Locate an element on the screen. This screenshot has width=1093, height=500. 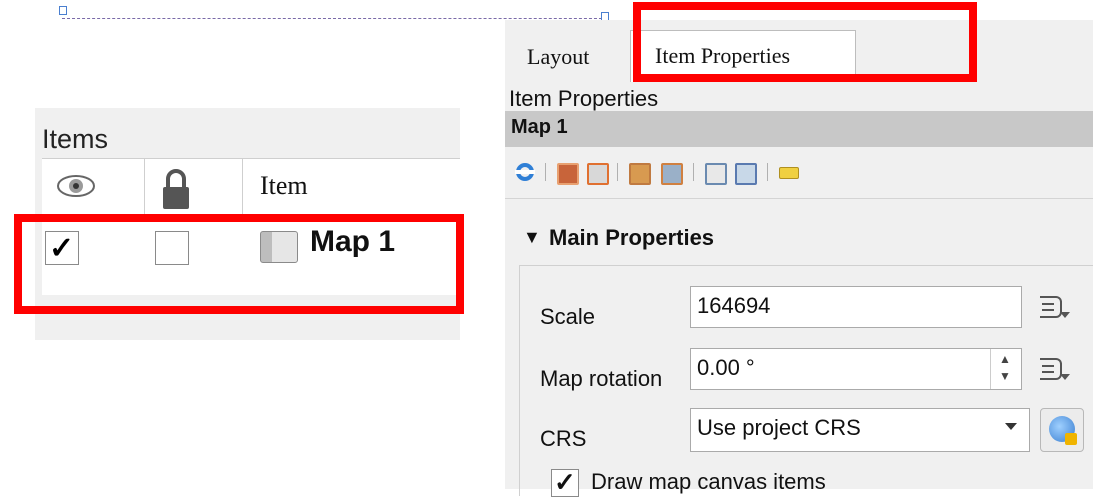
item-name-bar: Map 1 is located at coordinates (799, 129).